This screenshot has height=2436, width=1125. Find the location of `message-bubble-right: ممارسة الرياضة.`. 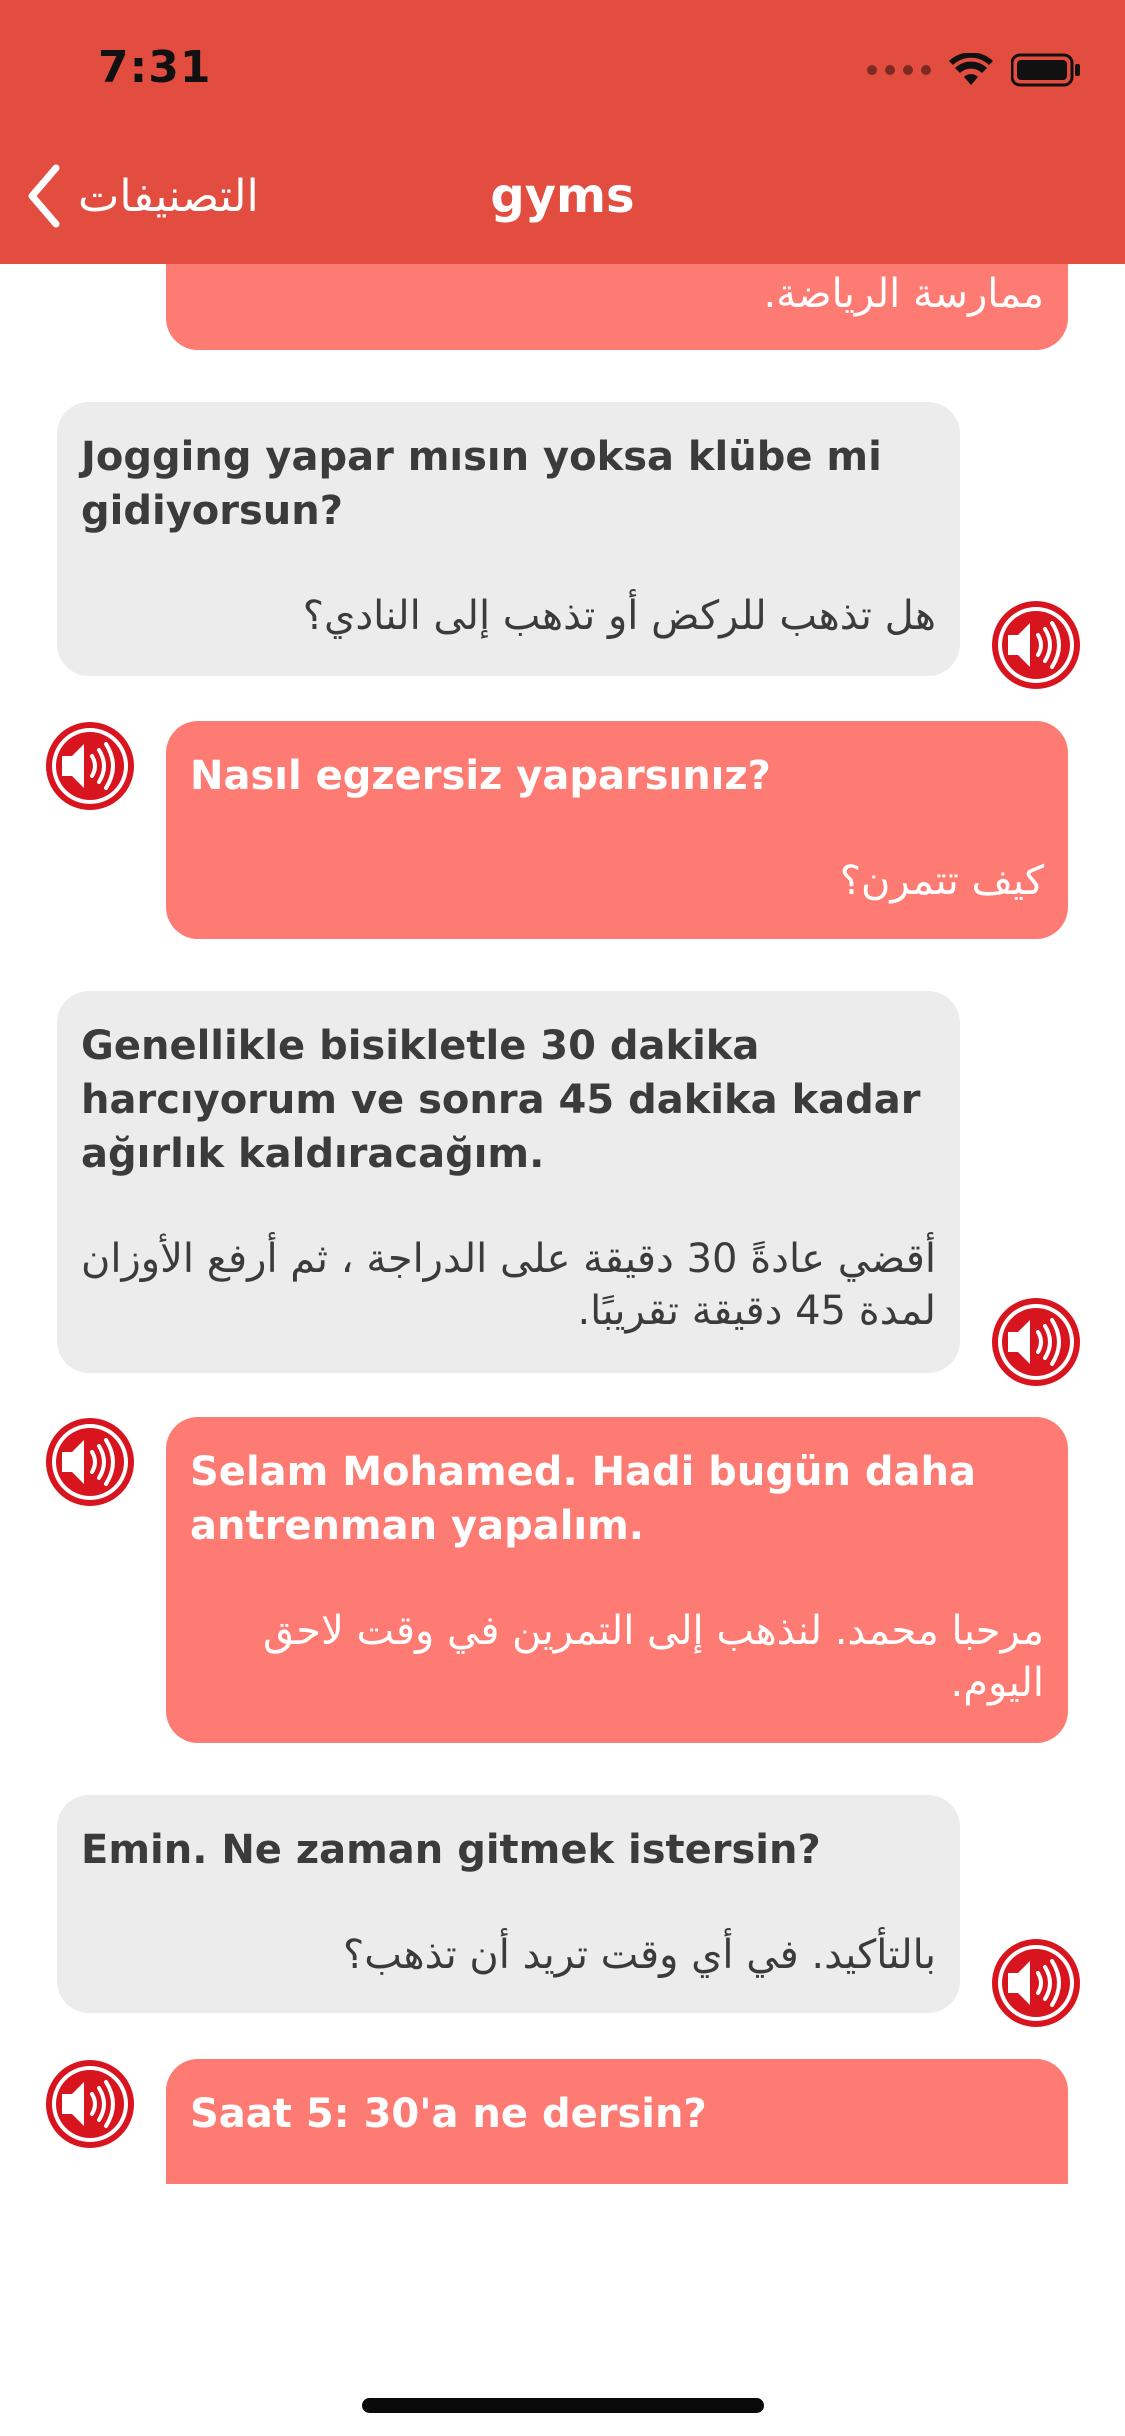

message-bubble-right: ممارسة الرياضة. is located at coordinates (617, 307).